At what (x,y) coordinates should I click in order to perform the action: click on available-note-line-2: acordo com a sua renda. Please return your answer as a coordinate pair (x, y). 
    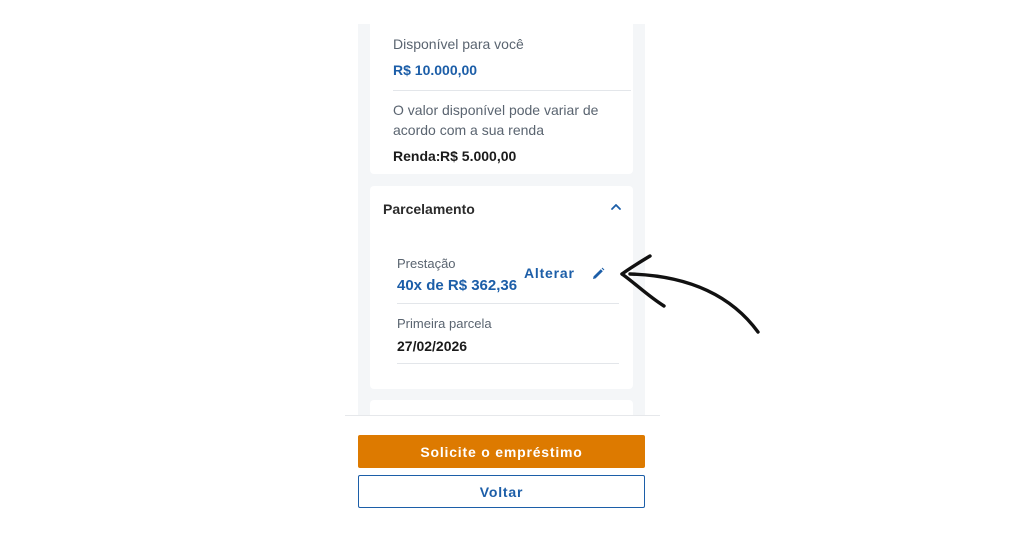
    Looking at the image, I should click on (468, 130).